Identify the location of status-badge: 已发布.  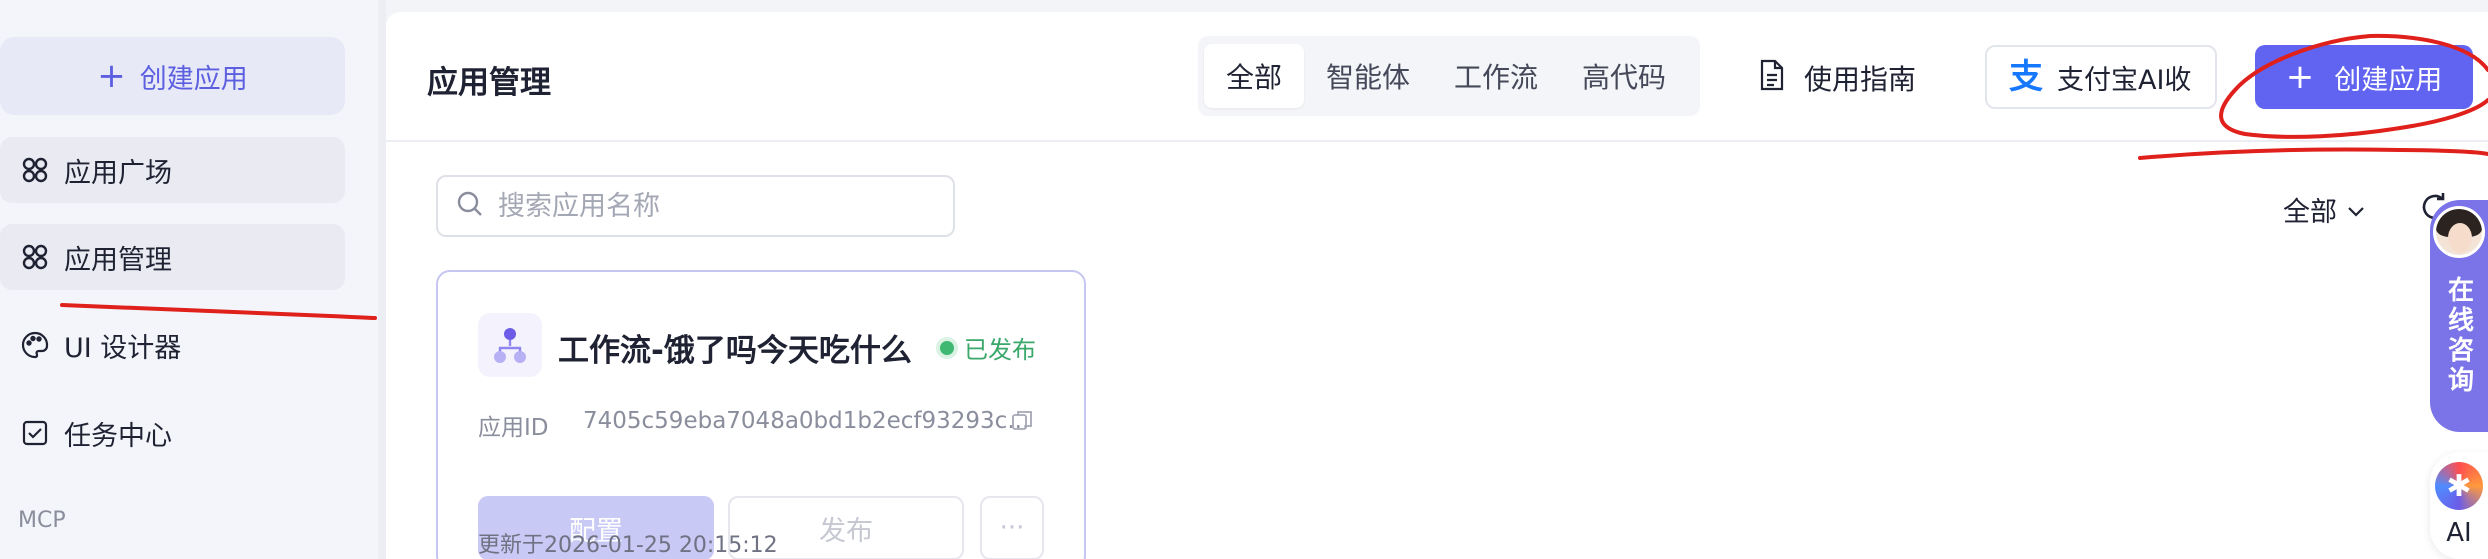
(988, 347).